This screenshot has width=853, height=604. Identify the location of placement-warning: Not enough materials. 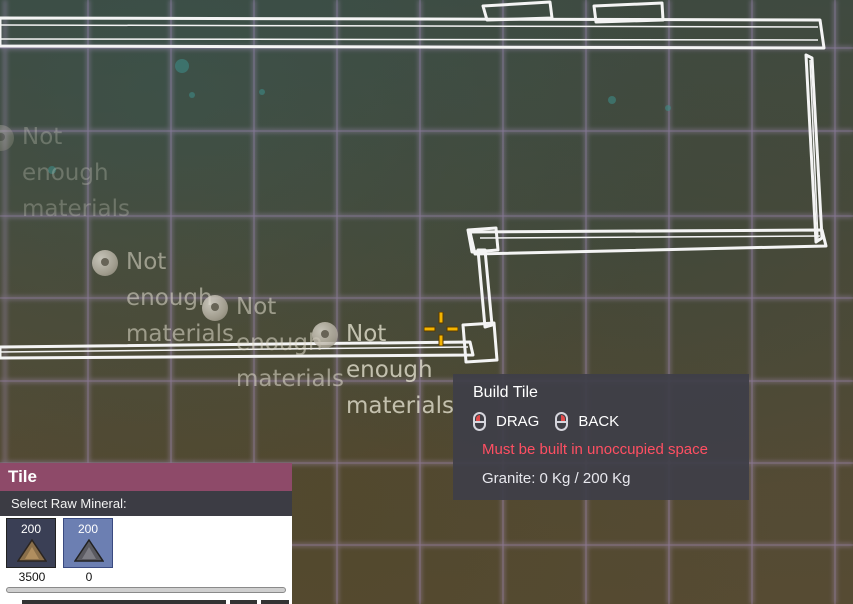
(76, 173).